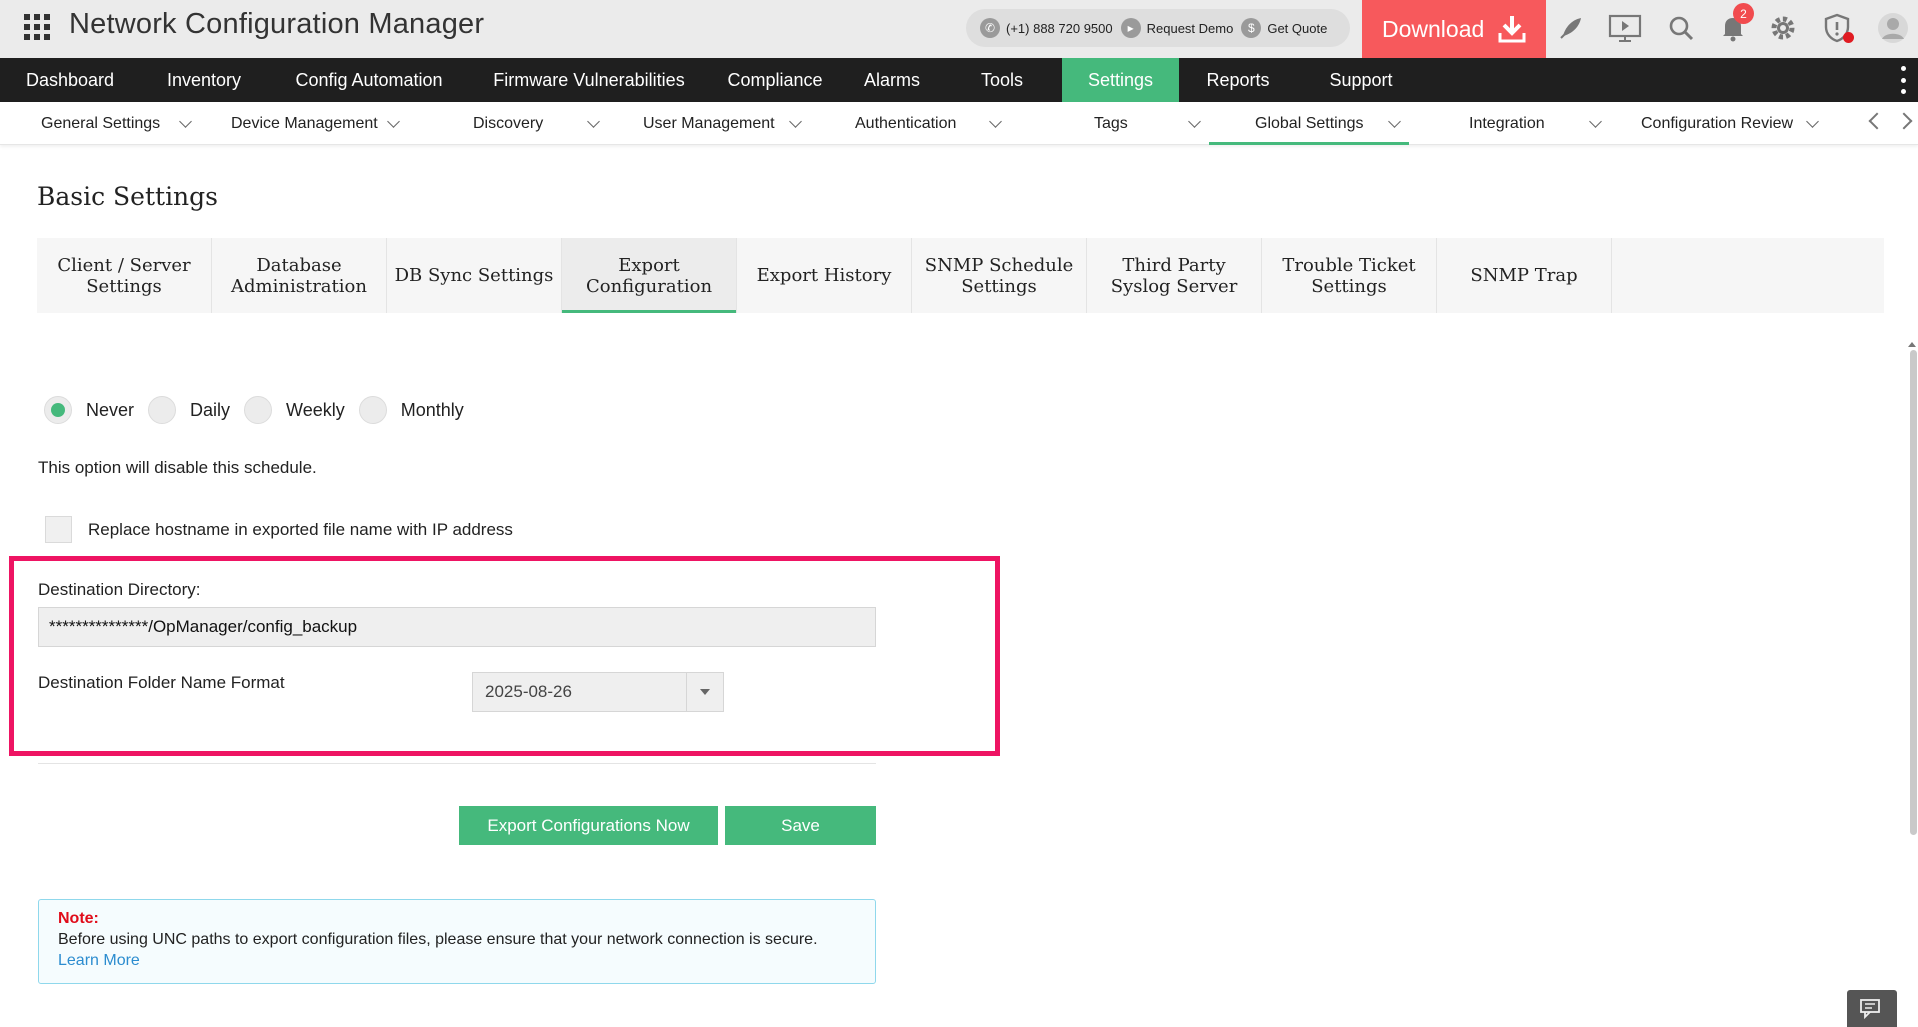 The image size is (1918, 1027). I want to click on subnav-general-settings: General Settings, so click(117, 123).